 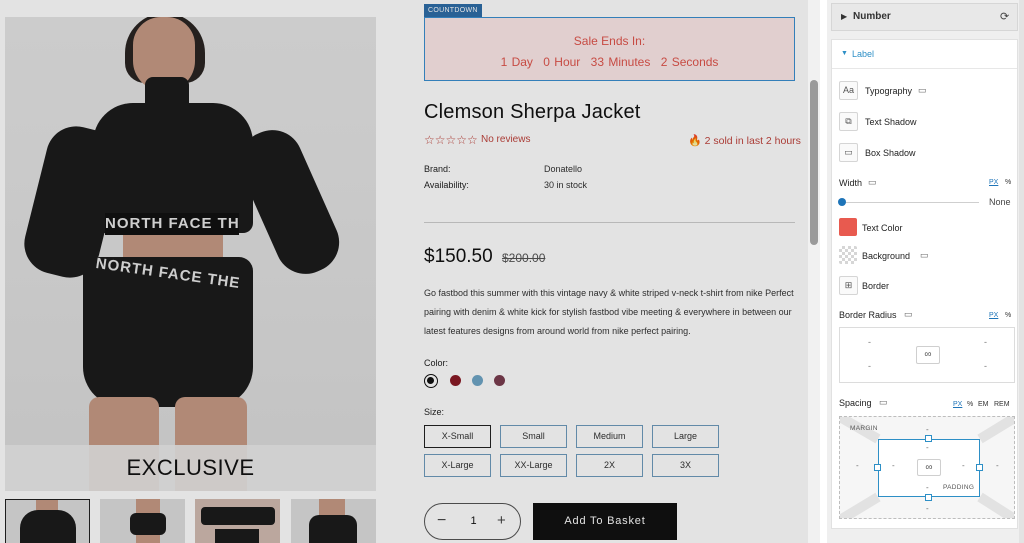 I want to click on waistband-print: NORTH FACE THE, so click(x=172, y=224).